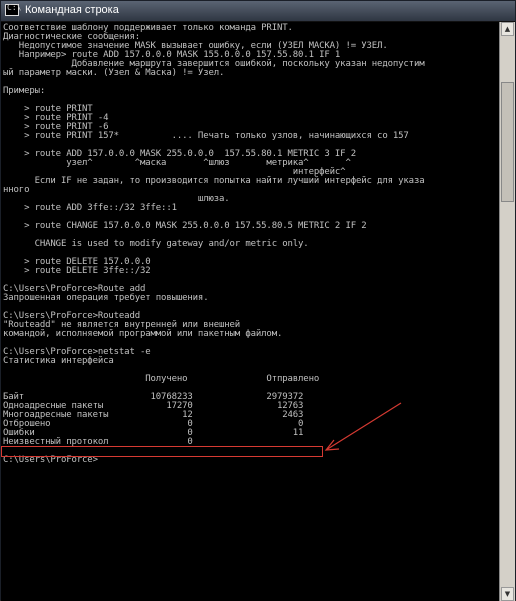 The height and width of the screenshot is (601, 516). I want to click on vertical-scrollbar: ▲ ▼, so click(507, 311).